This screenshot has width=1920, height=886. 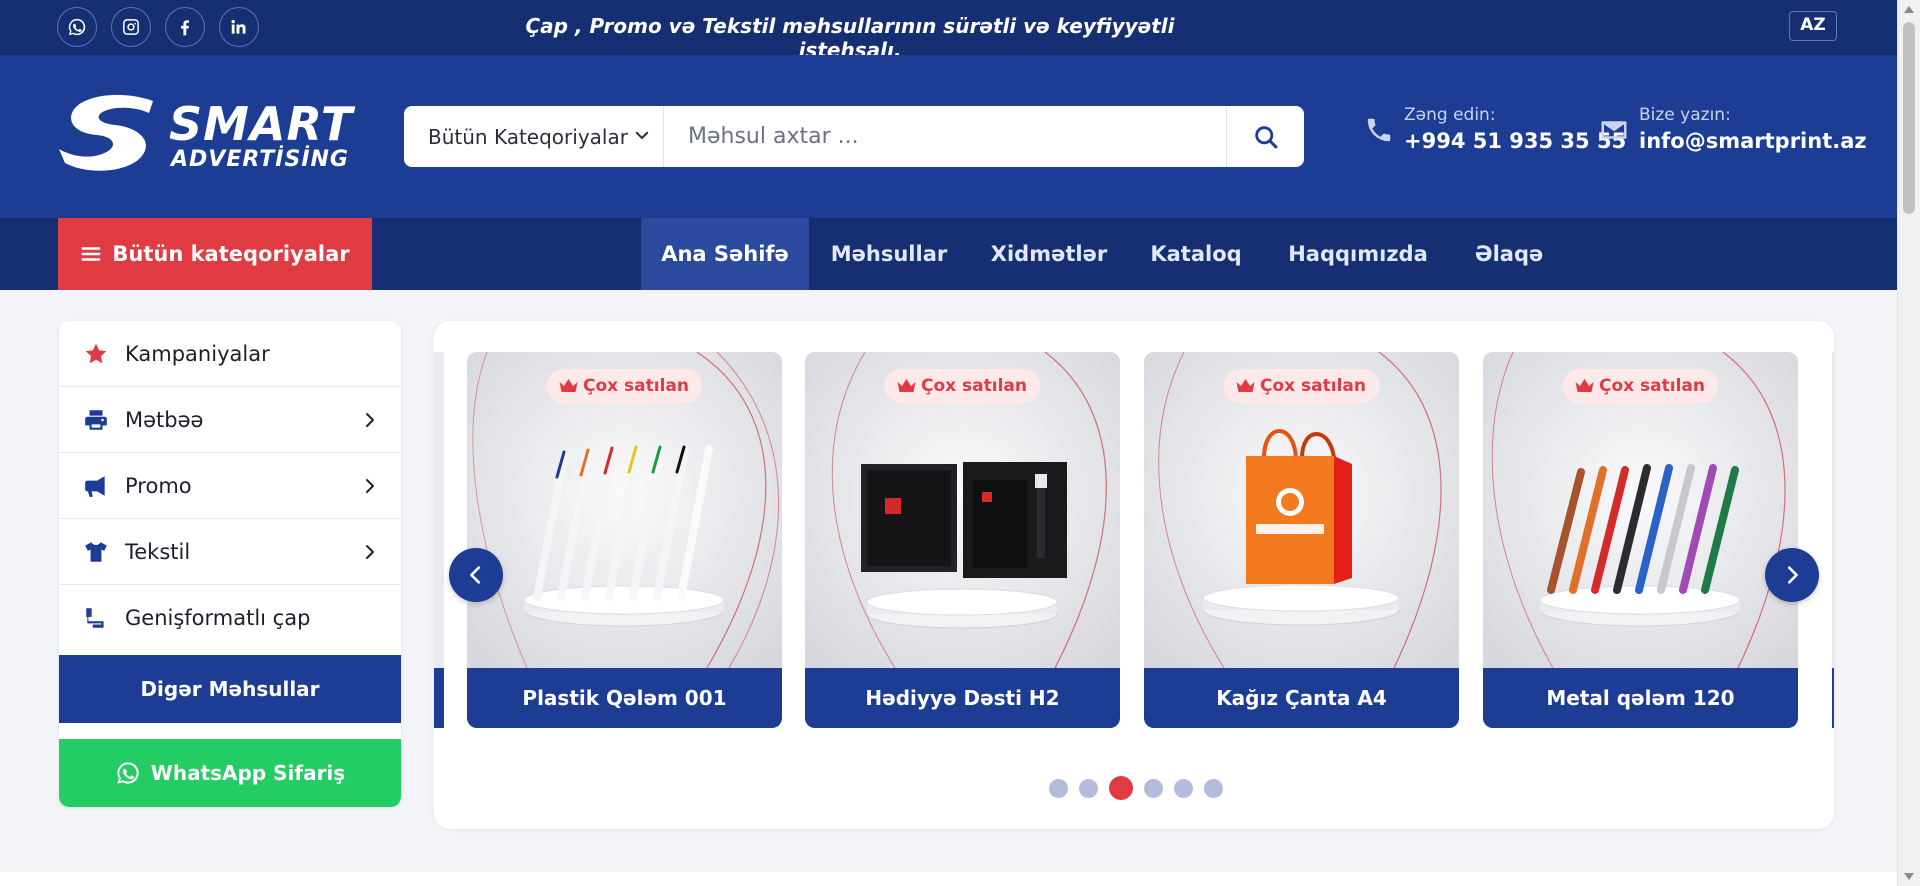 What do you see at coordinates (96, 419) in the screenshot?
I see `printer-icon` at bounding box center [96, 419].